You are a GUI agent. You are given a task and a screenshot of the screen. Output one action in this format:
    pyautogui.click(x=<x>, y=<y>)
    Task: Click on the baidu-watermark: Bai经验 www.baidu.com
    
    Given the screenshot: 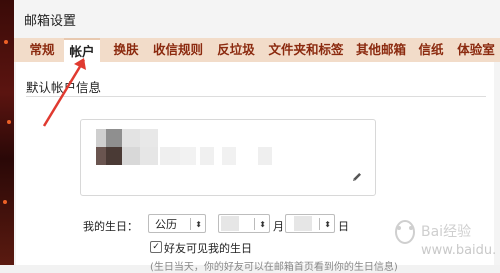 What is the action you would take?
    pyautogui.click(x=445, y=239)
    